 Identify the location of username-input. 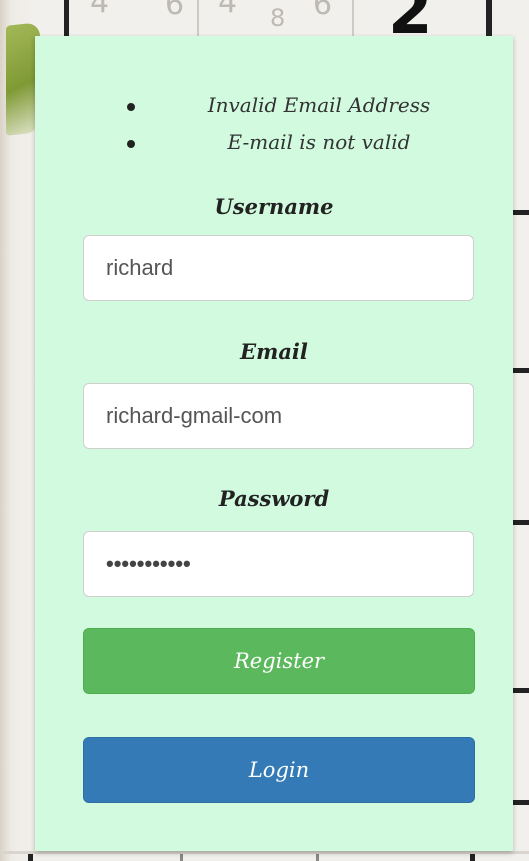
(278, 268).